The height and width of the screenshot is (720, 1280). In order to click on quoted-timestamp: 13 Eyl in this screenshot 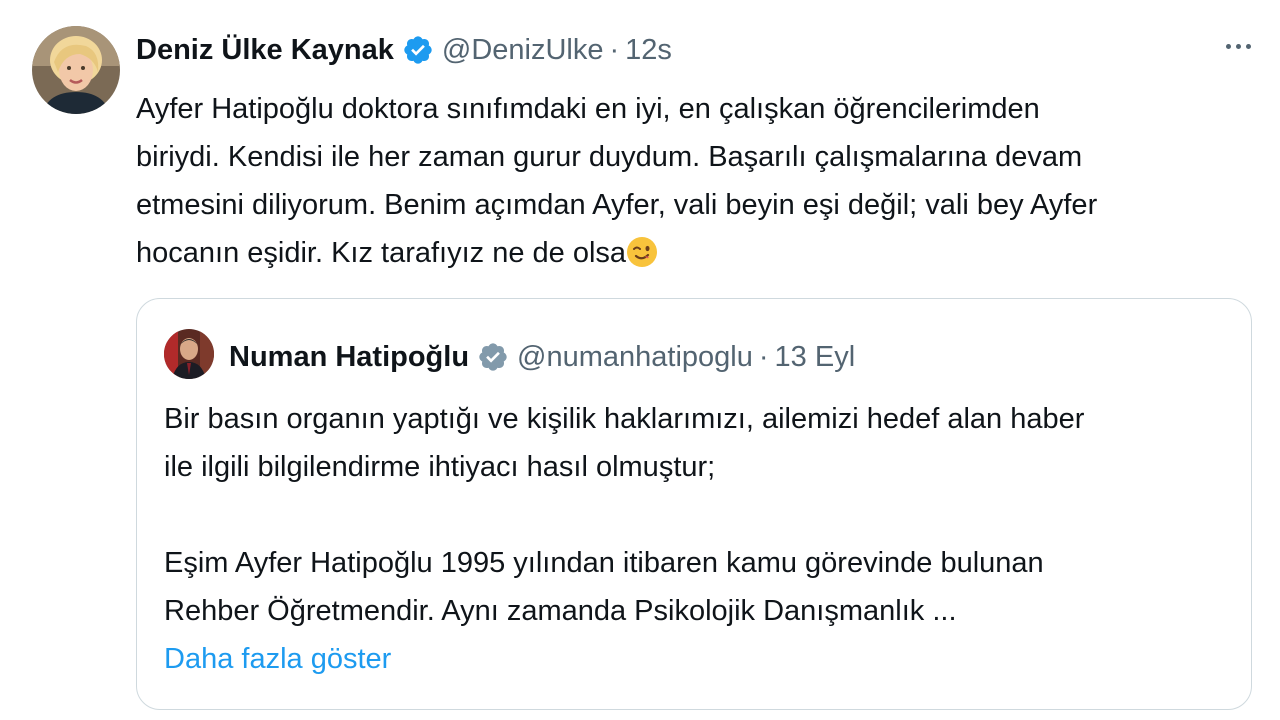, I will do `click(815, 357)`.